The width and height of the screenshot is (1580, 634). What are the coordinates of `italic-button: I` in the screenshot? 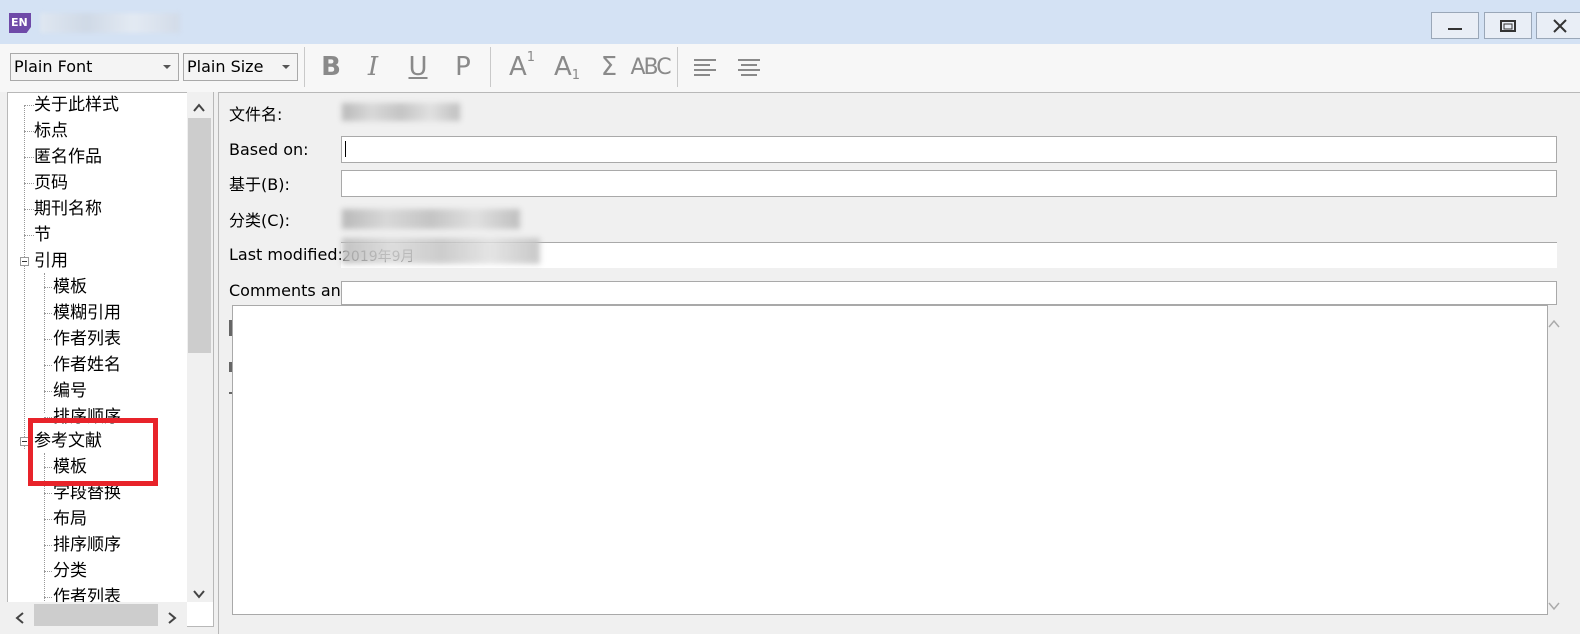 It's located at (373, 67).